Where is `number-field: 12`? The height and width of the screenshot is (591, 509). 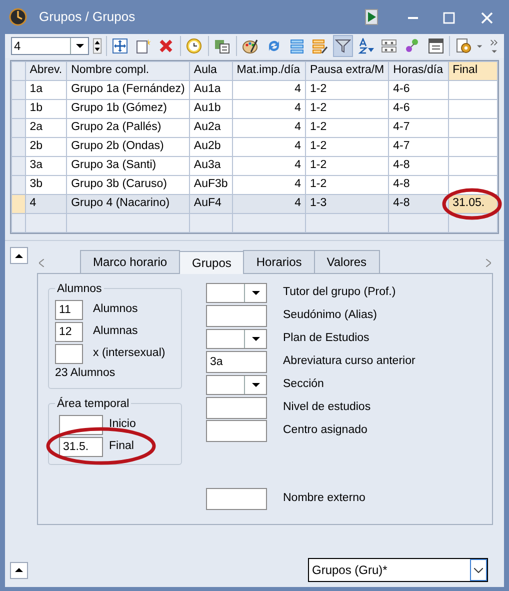 number-field: 12 is located at coordinates (69, 332).